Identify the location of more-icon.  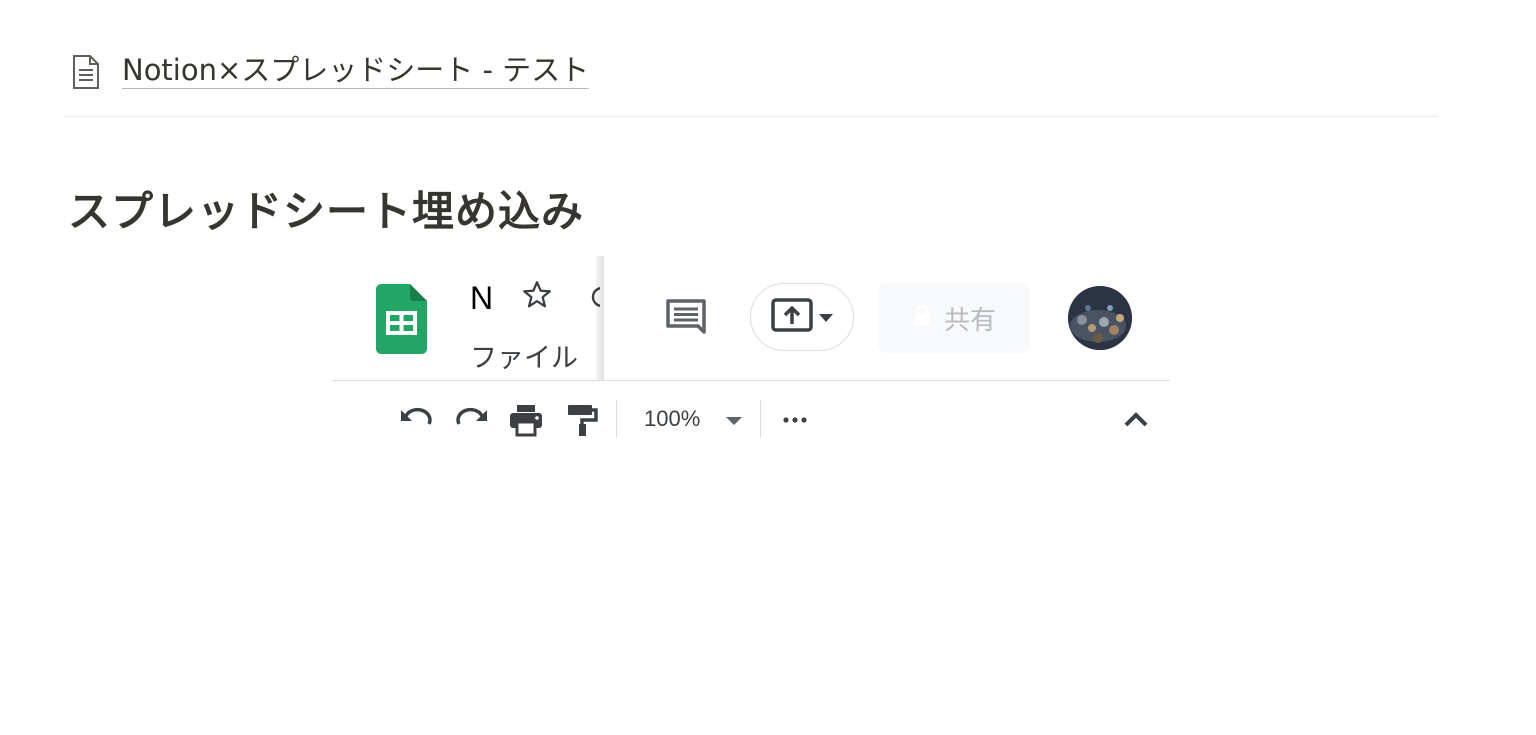
(797, 420).